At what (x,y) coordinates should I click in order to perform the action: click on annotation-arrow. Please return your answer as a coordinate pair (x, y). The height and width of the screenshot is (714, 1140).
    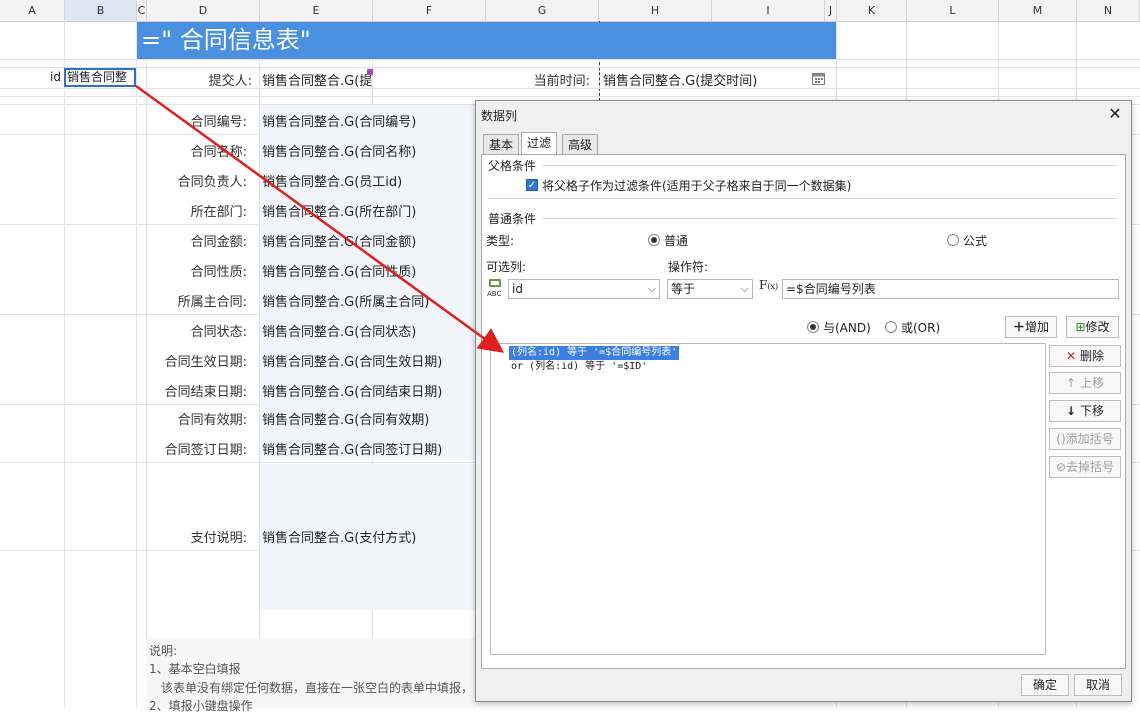
    Looking at the image, I should click on (320, 218).